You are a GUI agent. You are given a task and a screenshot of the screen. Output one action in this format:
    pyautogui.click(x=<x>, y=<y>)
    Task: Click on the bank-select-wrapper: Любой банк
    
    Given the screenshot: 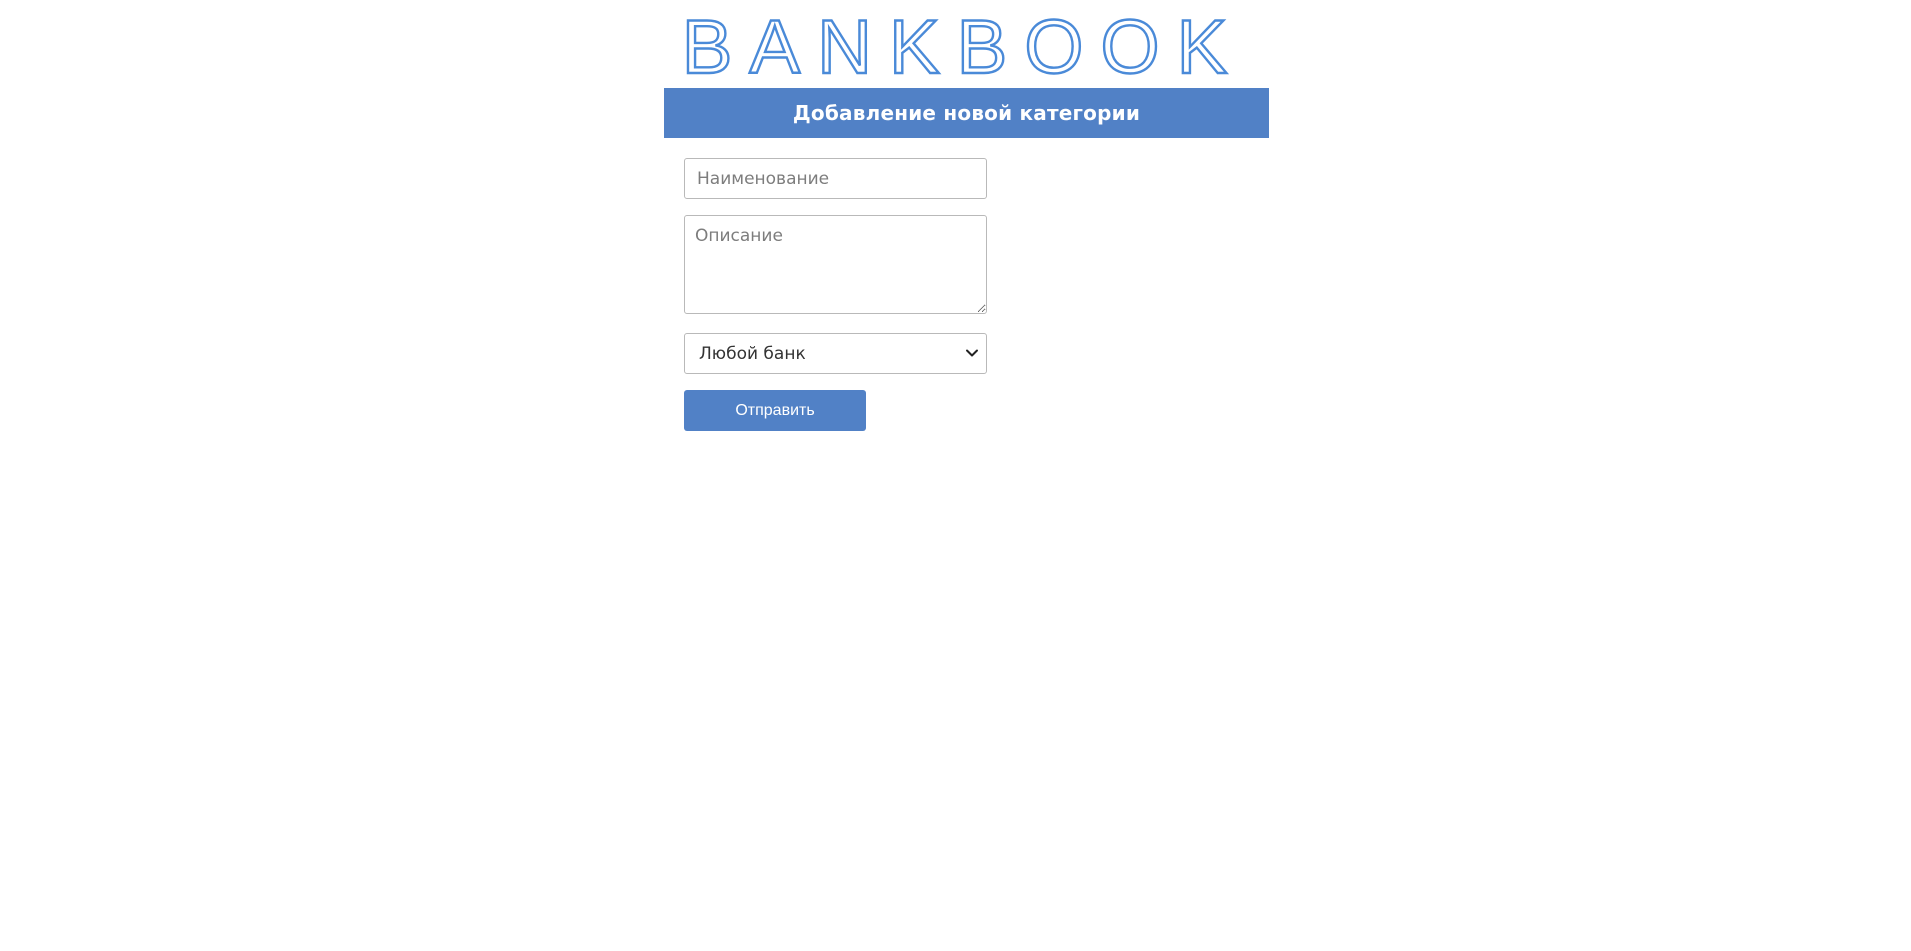 What is the action you would take?
    pyautogui.click(x=835, y=353)
    